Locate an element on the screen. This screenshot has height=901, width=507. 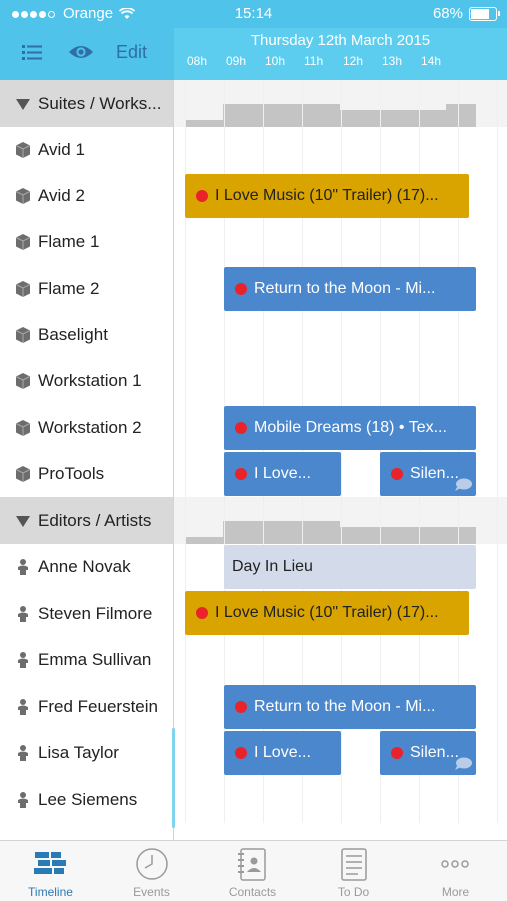
person-row: Emma Sullivan is located at coordinates (253, 660).